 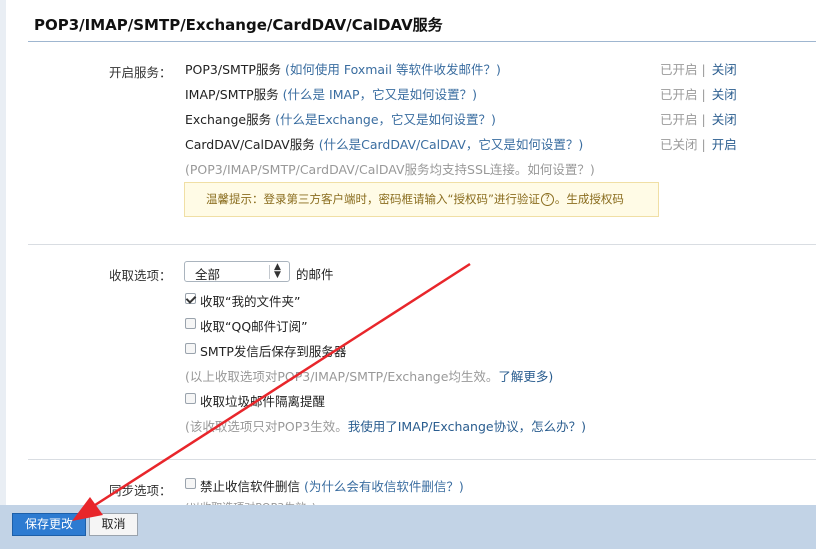 I want to click on toggle-exchange-link: 关闭, so click(x=724, y=119).